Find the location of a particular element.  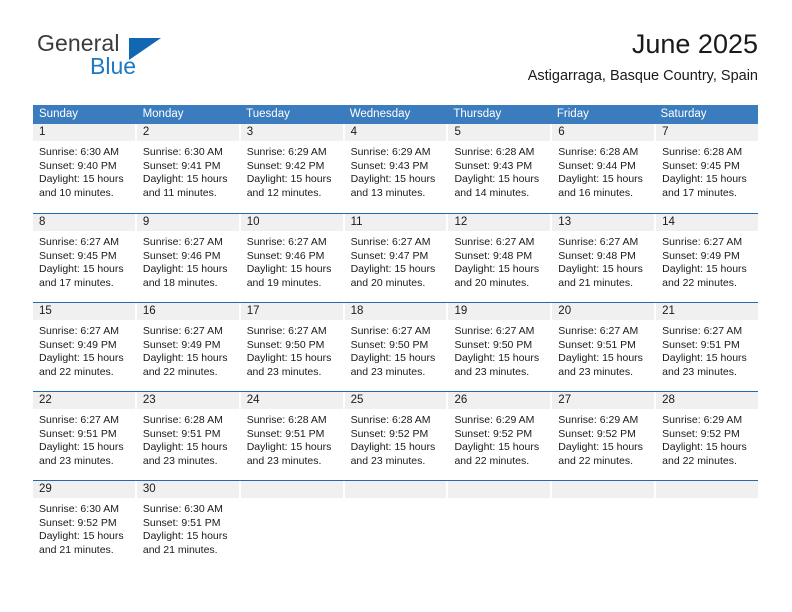

weekday-header-wednesday: Wednesday is located at coordinates (380, 114).